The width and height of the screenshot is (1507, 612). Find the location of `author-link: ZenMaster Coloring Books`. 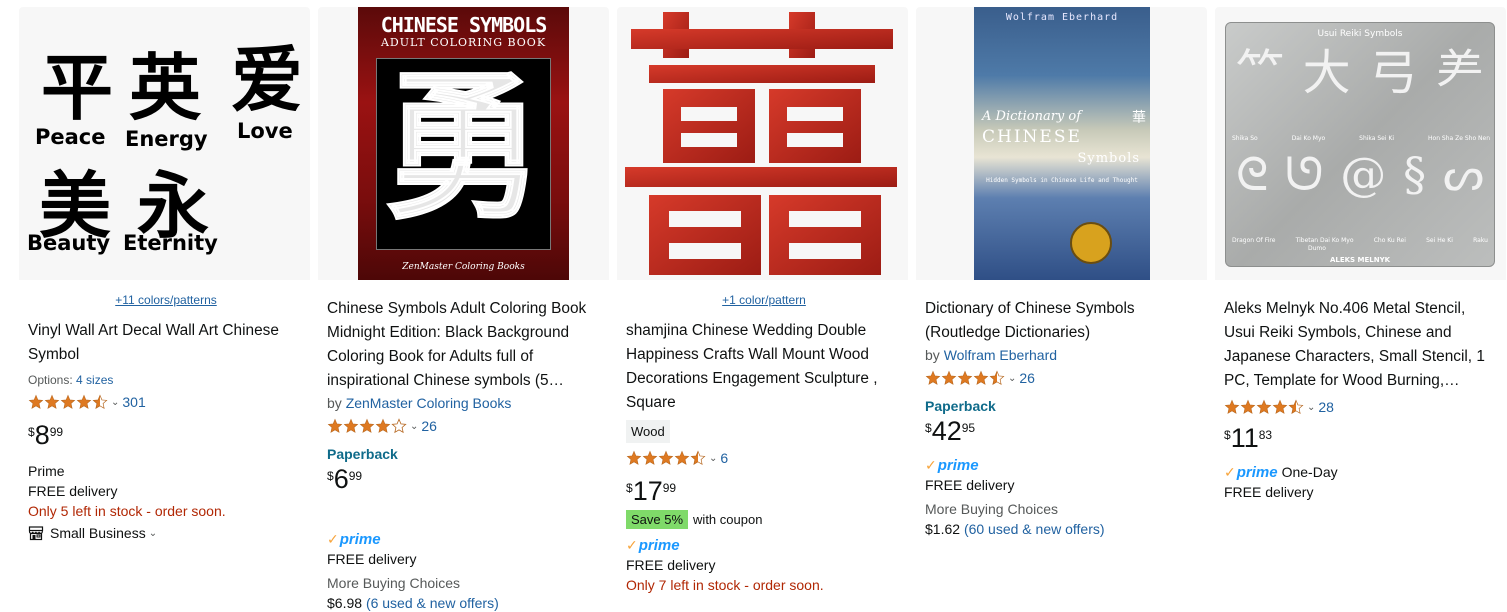

author-link: ZenMaster Coloring Books is located at coordinates (429, 403).